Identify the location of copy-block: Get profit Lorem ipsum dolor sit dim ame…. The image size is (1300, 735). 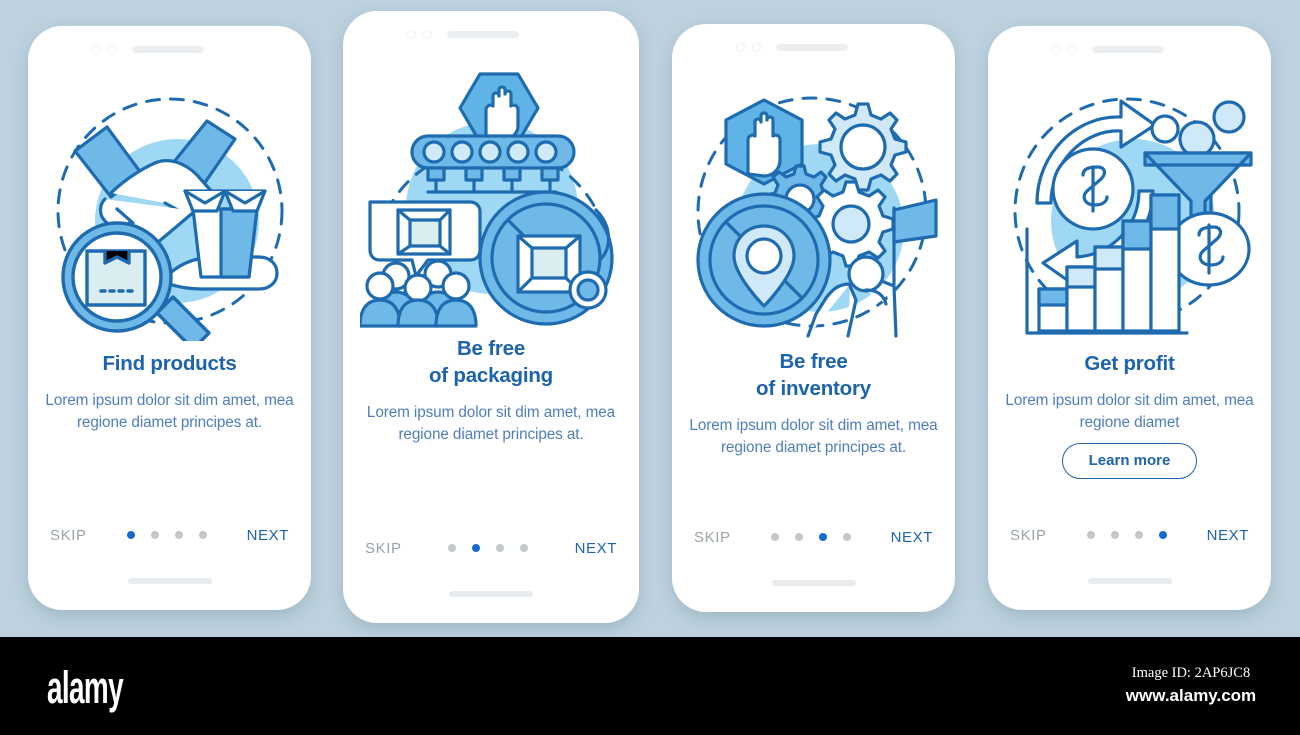
(1129, 434).